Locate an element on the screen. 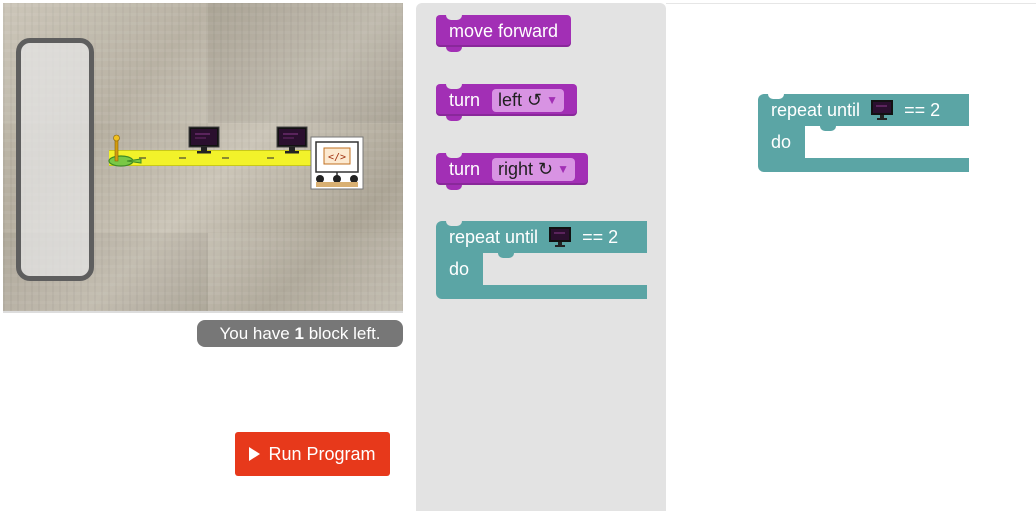  play-icon is located at coordinates (255, 454).